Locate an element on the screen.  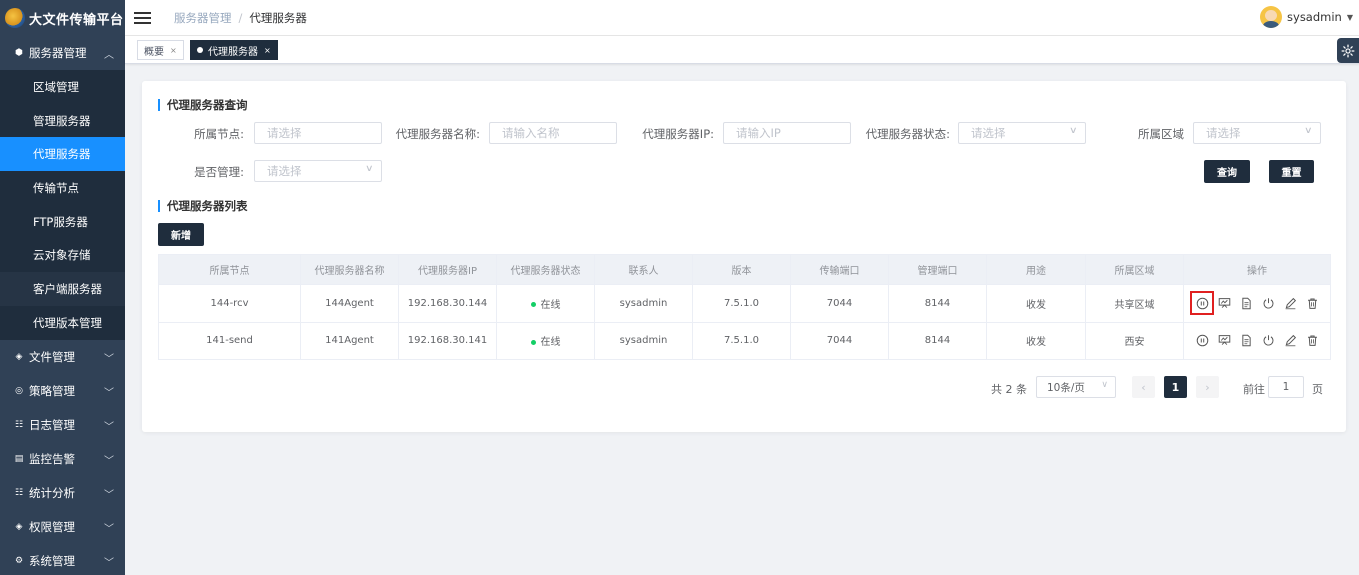
name-label: 代理服务器名称: is located at coordinates (437, 134).